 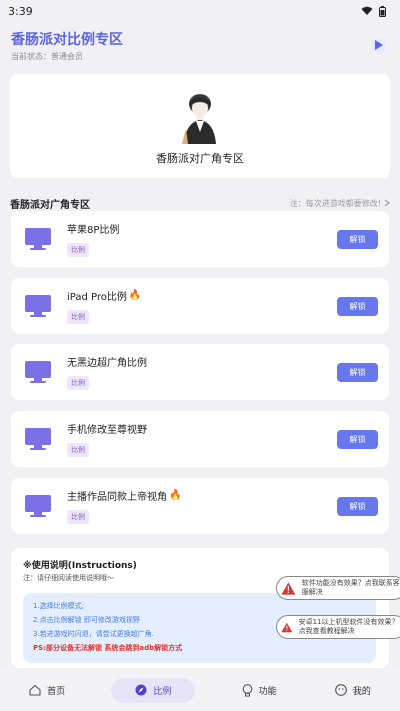 What do you see at coordinates (200, 372) in the screenshot?
I see `ratio-card-no-black-border: 无黑边超广角比例 比例 解锁` at bounding box center [200, 372].